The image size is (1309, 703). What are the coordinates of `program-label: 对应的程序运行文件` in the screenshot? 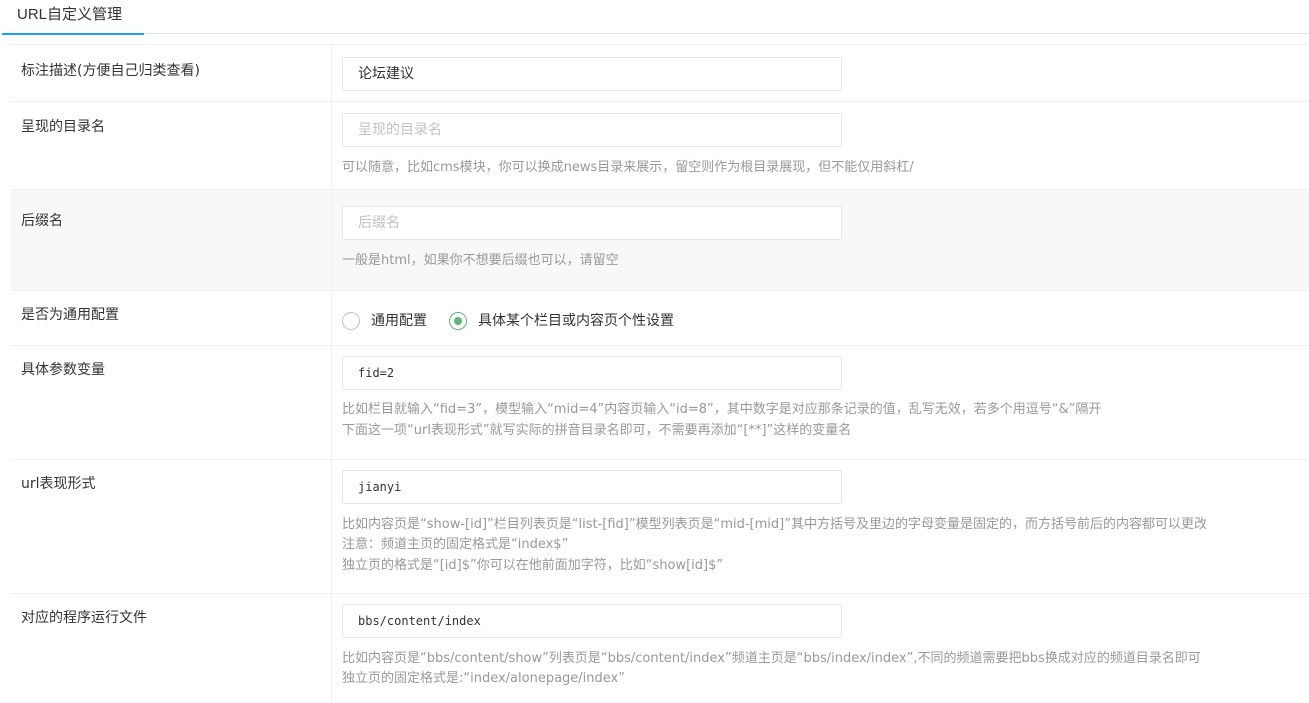 It's located at (84, 618).